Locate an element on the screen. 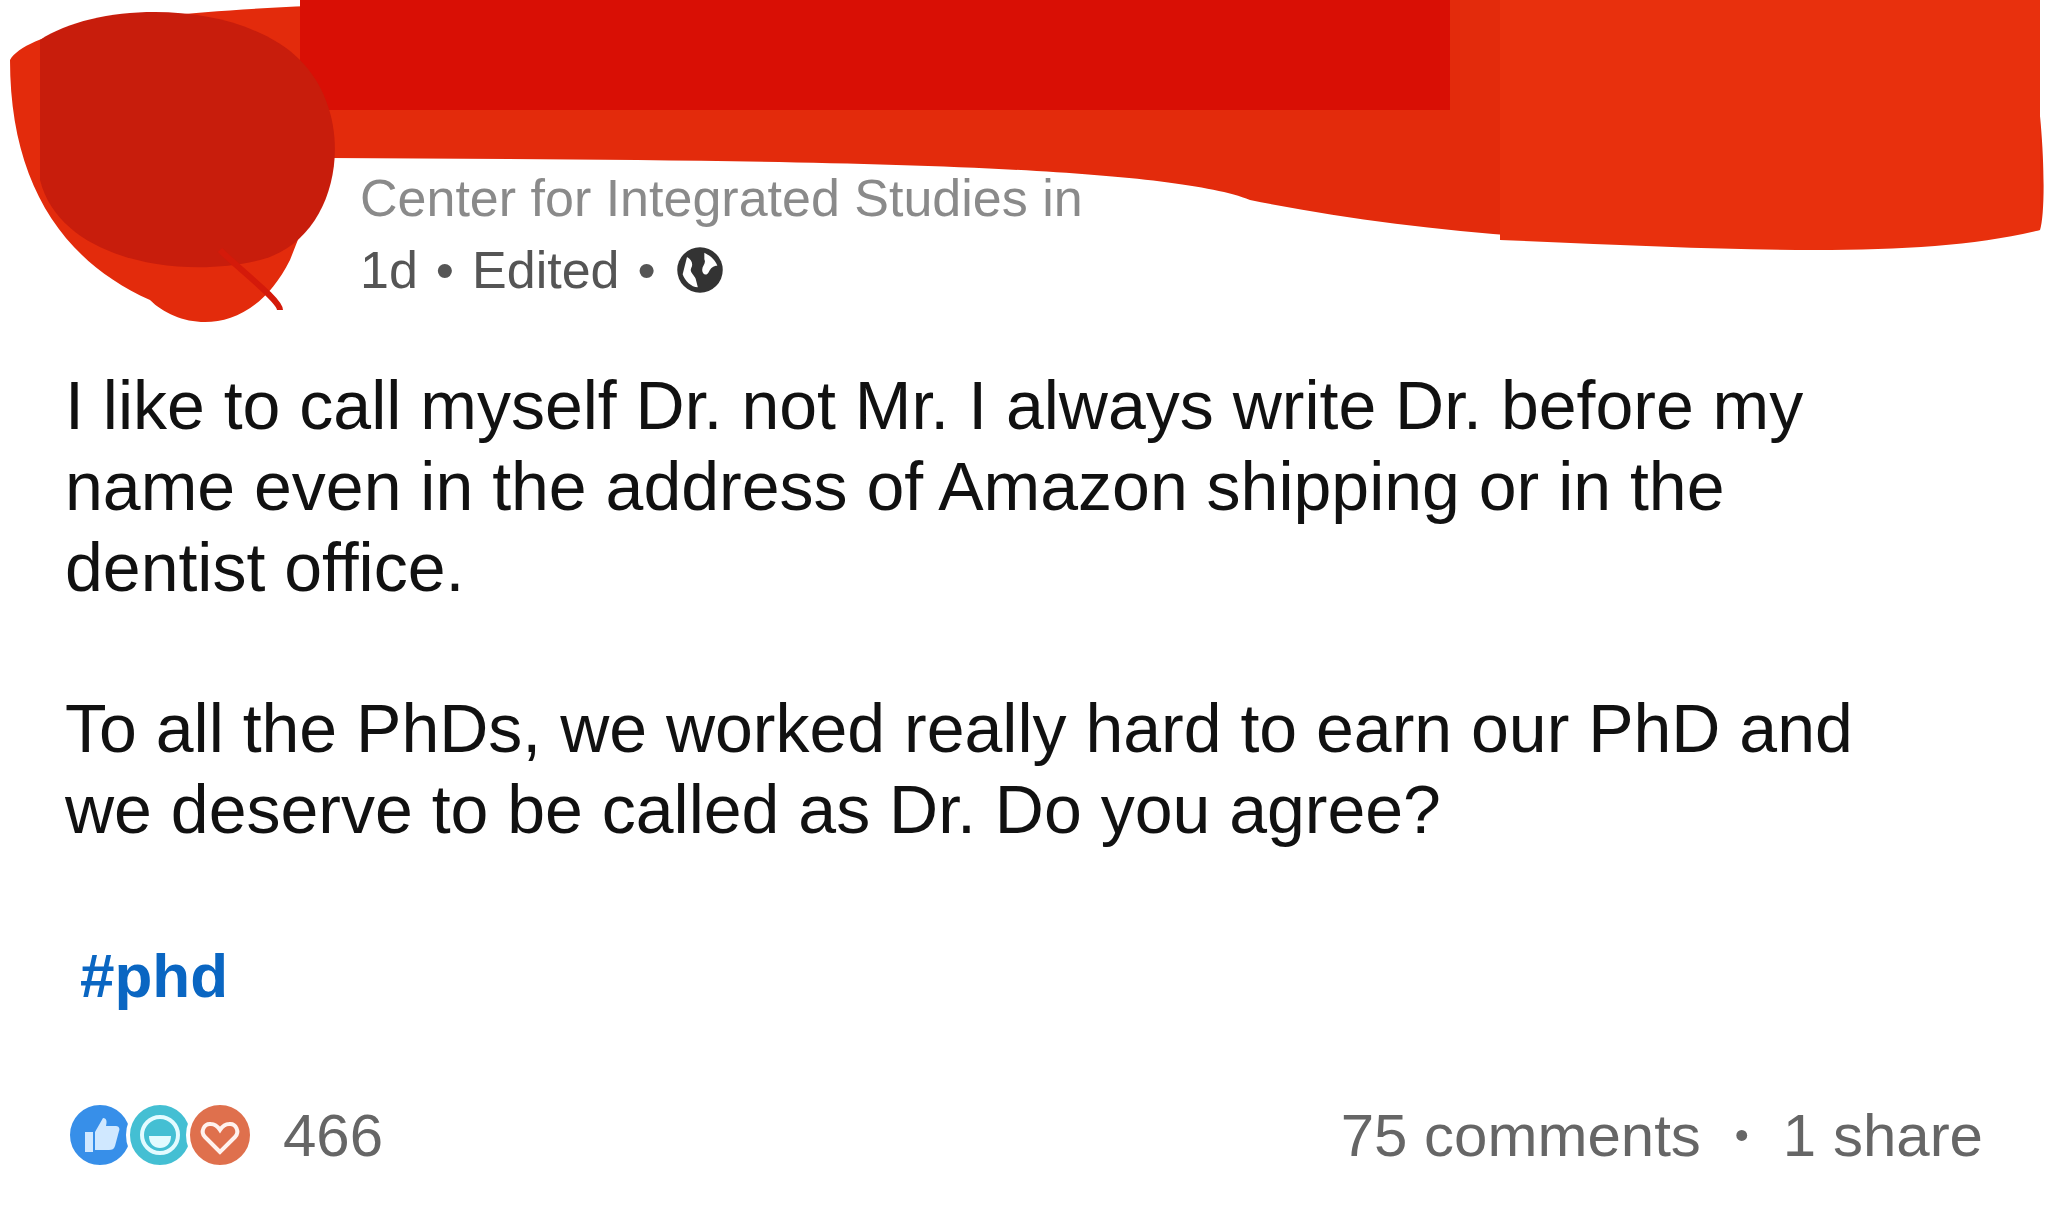  hashtag-link: #phd is located at coordinates (154, 975).